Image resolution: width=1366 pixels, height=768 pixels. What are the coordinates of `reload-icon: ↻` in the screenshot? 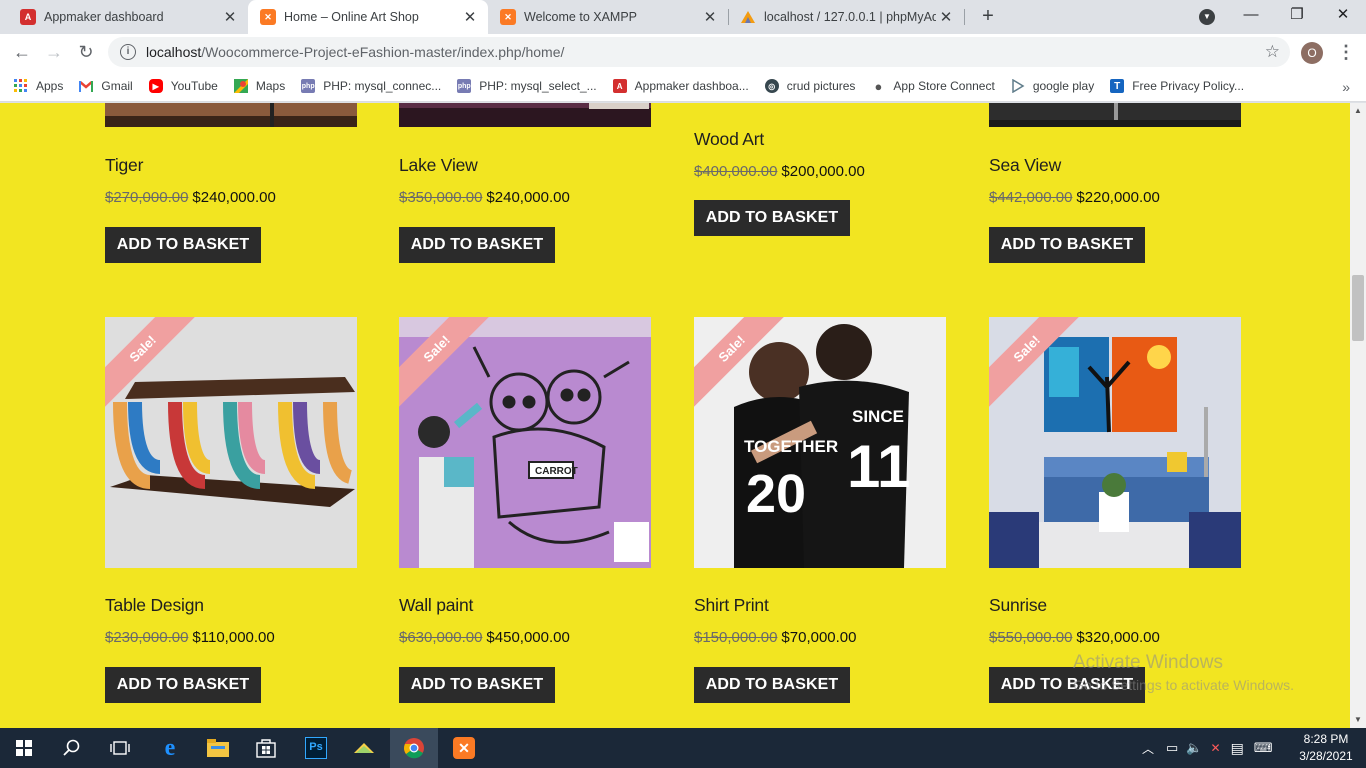 It's located at (86, 52).